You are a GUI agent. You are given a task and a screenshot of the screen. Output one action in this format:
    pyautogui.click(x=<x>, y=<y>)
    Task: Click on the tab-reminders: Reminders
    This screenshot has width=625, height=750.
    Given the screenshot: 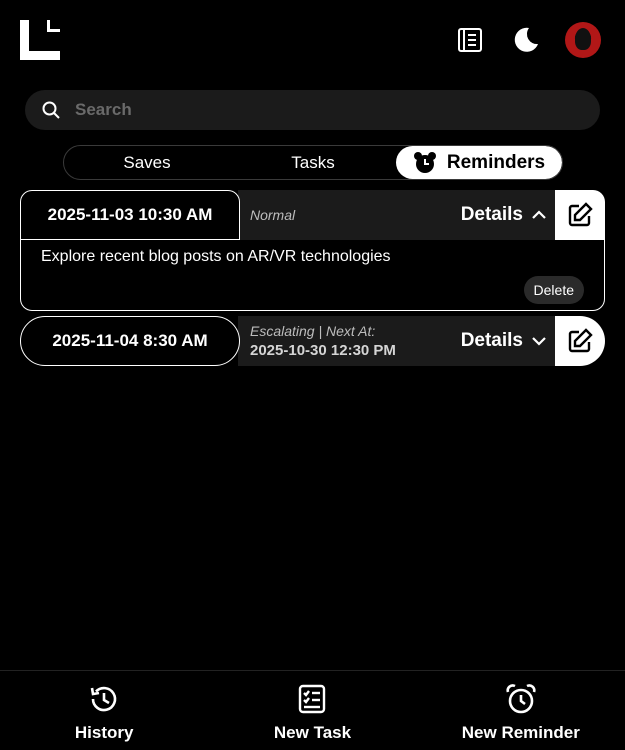 What is the action you would take?
    pyautogui.click(x=479, y=162)
    